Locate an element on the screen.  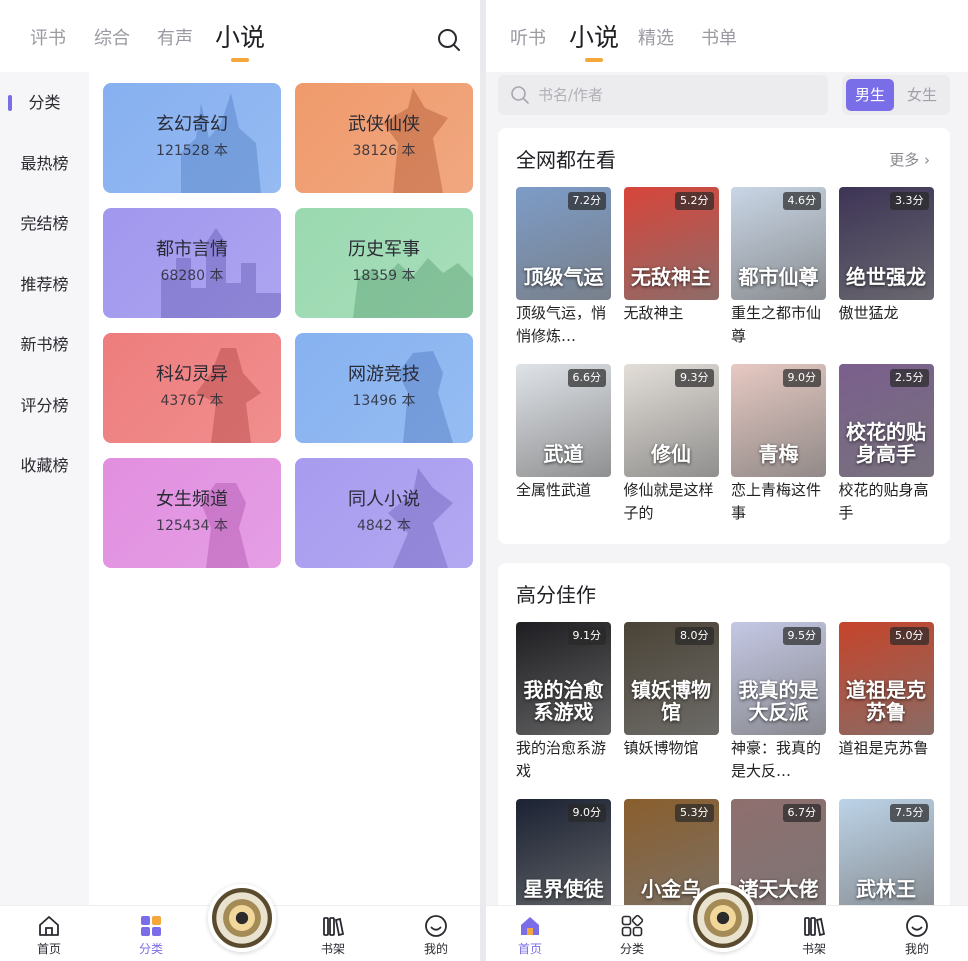
search-icon is located at coordinates (449, 40).